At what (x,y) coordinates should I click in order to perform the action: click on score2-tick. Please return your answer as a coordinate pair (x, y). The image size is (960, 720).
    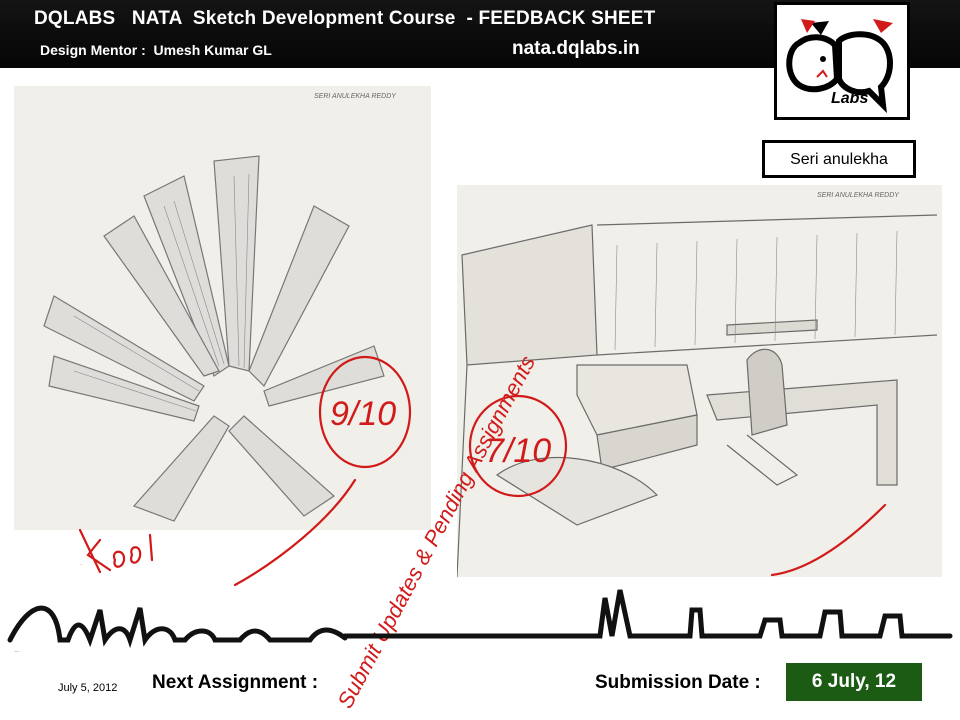
    Looking at the image, I should click on (828, 540).